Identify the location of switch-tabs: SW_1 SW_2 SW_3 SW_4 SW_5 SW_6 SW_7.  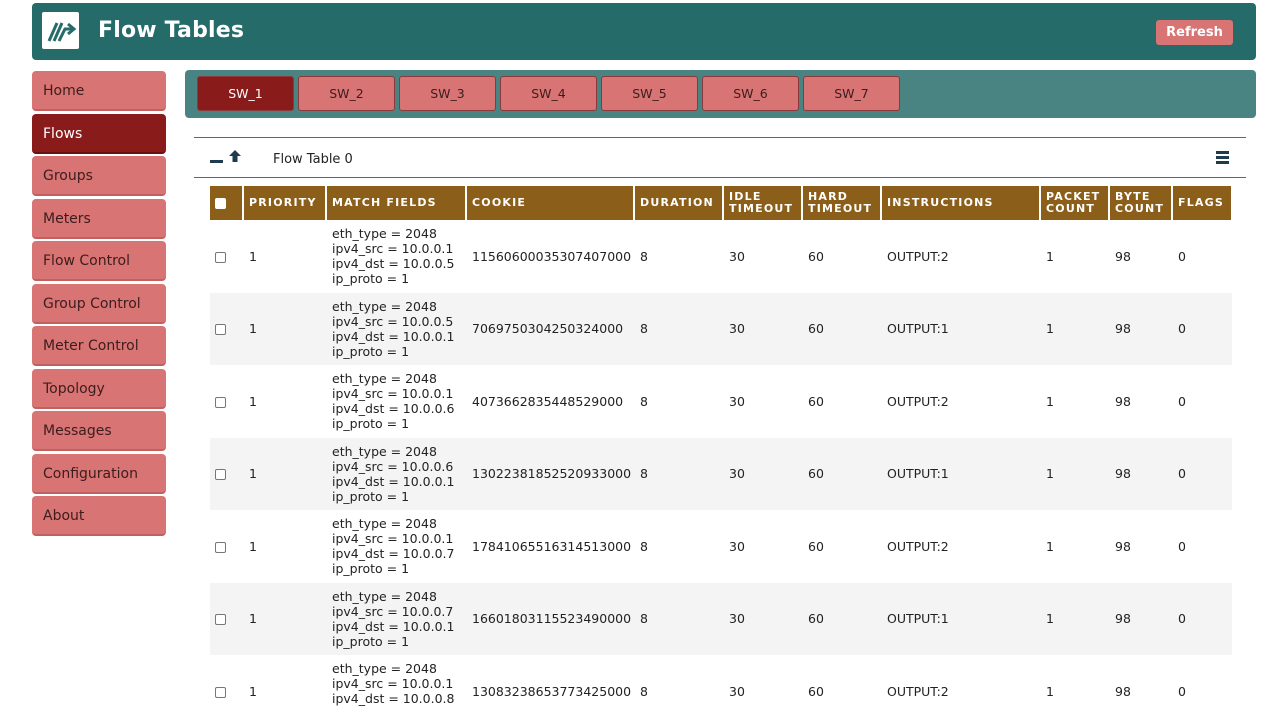
(720, 94).